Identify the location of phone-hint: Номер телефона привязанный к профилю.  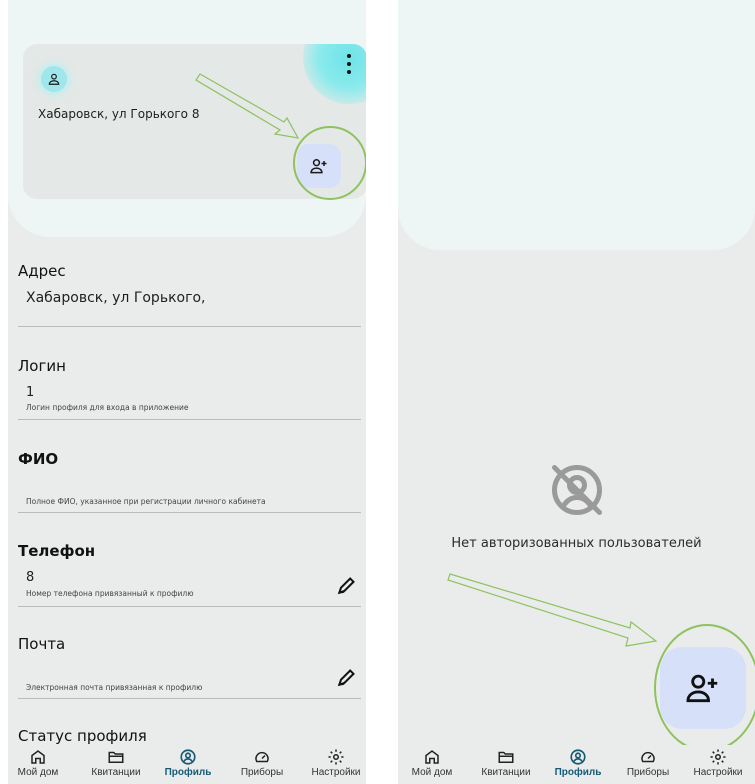
(110, 593).